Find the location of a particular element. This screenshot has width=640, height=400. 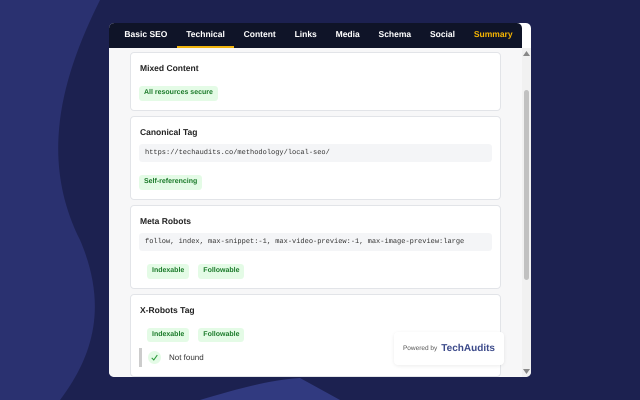

tab: Media is located at coordinates (348, 35).